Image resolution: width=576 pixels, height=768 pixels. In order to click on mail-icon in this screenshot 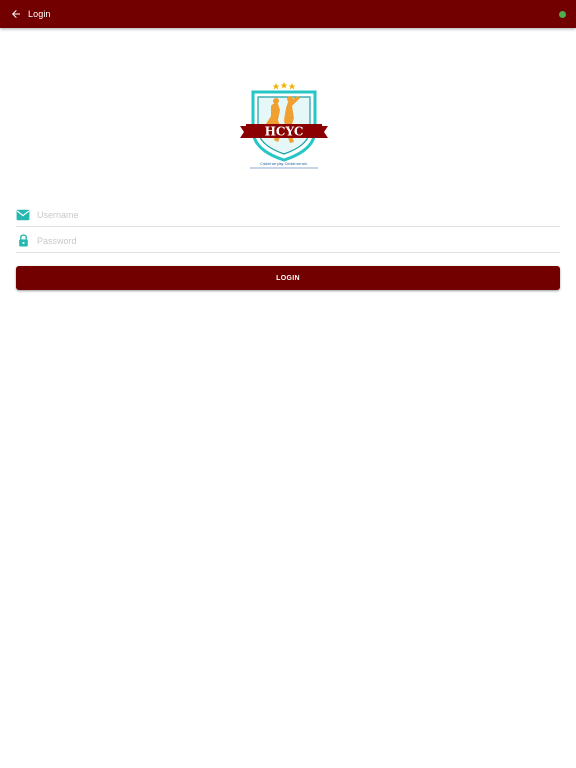, I will do `click(23, 215)`.